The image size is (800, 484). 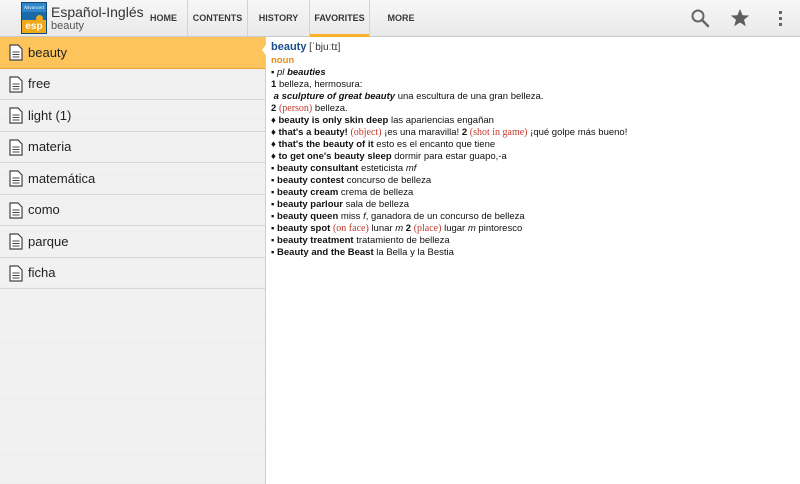 I want to click on list-item-label: ficha, so click(x=42, y=273).